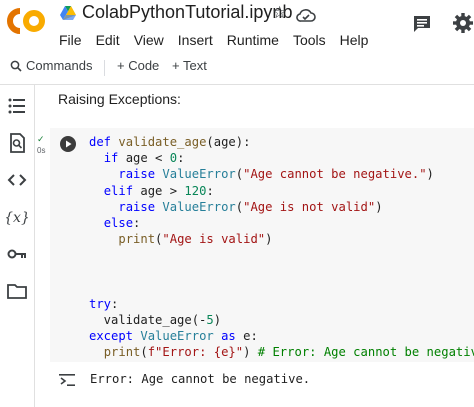 The image size is (474, 407). I want to click on toolbar-bottom-border, so click(237, 84).